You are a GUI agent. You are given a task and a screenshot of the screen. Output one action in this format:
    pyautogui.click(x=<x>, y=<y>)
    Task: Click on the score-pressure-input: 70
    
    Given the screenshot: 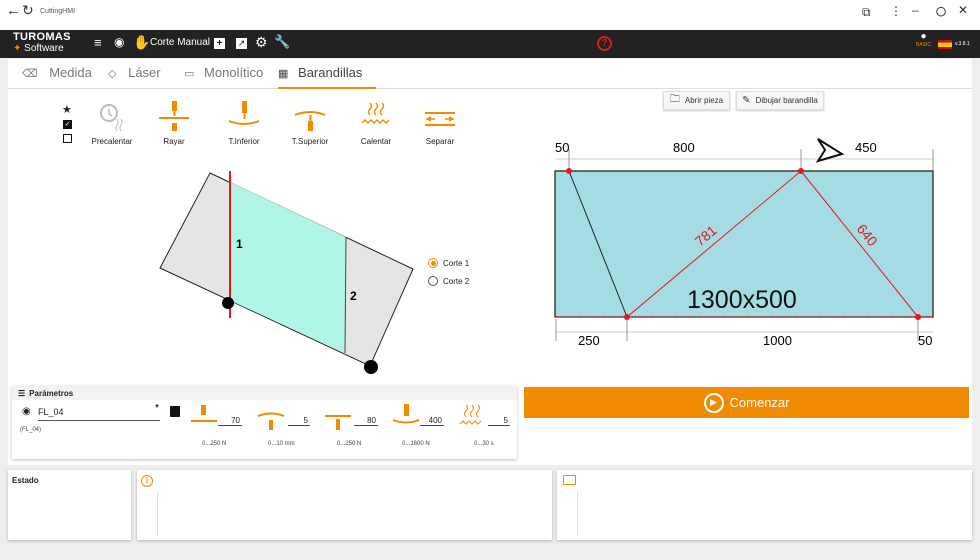 What is the action you would take?
    pyautogui.click(x=230, y=421)
    